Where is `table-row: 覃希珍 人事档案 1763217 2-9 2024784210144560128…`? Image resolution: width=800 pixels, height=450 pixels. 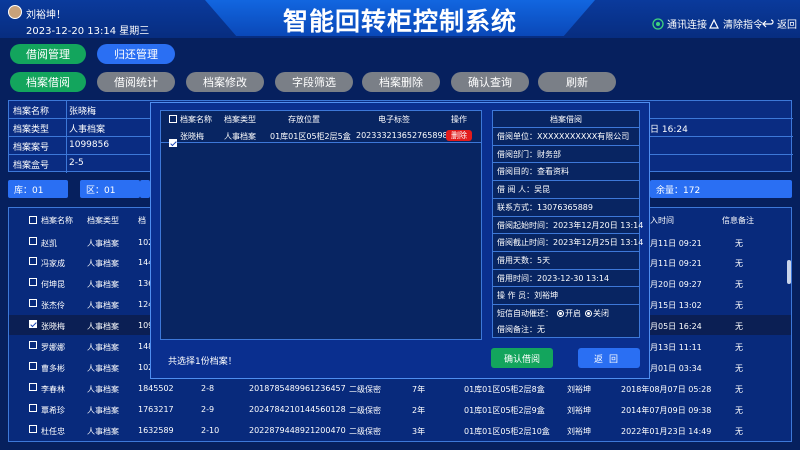 table-row: 覃希珍 人事档案 1763217 2-9 2024784210144560128… is located at coordinates (400, 409).